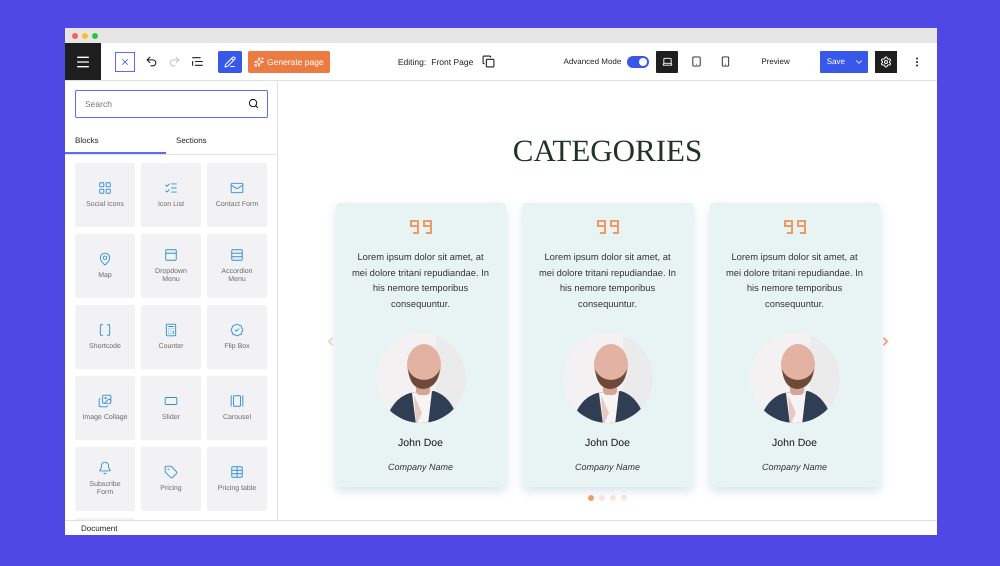 The image size is (1000, 566). I want to click on envelope-icon, so click(237, 187).